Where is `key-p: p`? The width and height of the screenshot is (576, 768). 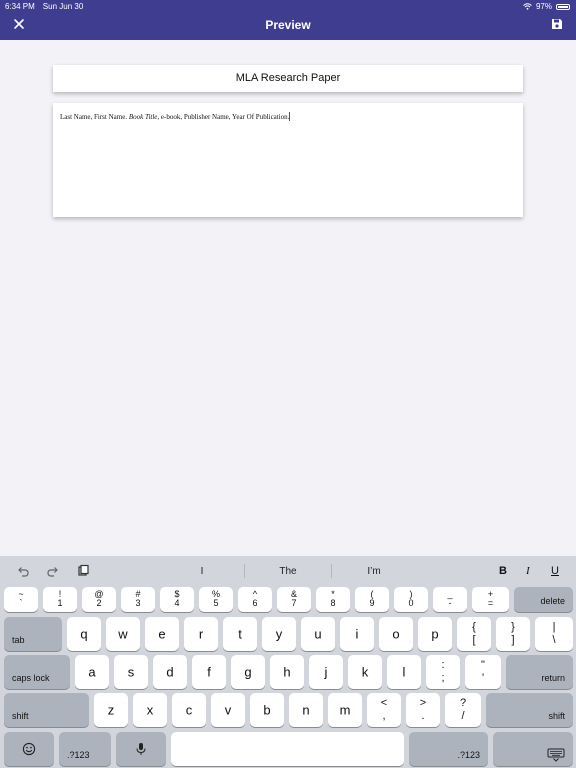 key-p: p is located at coordinates (435, 634).